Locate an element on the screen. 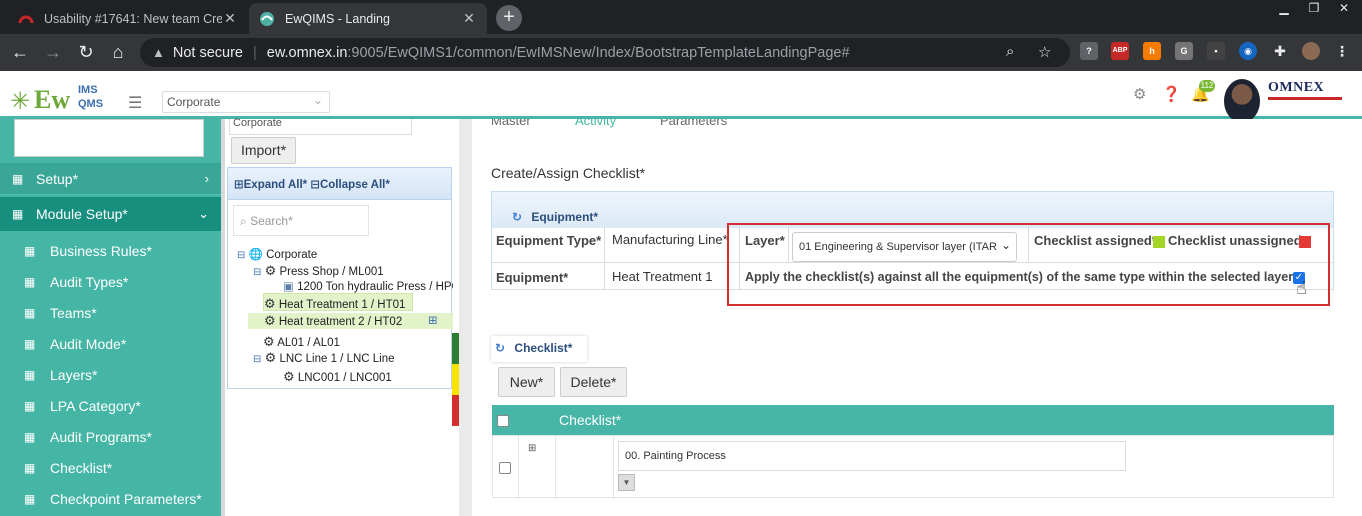 The image size is (1362, 516). restore-icon: ❐ is located at coordinates (1314, 8).